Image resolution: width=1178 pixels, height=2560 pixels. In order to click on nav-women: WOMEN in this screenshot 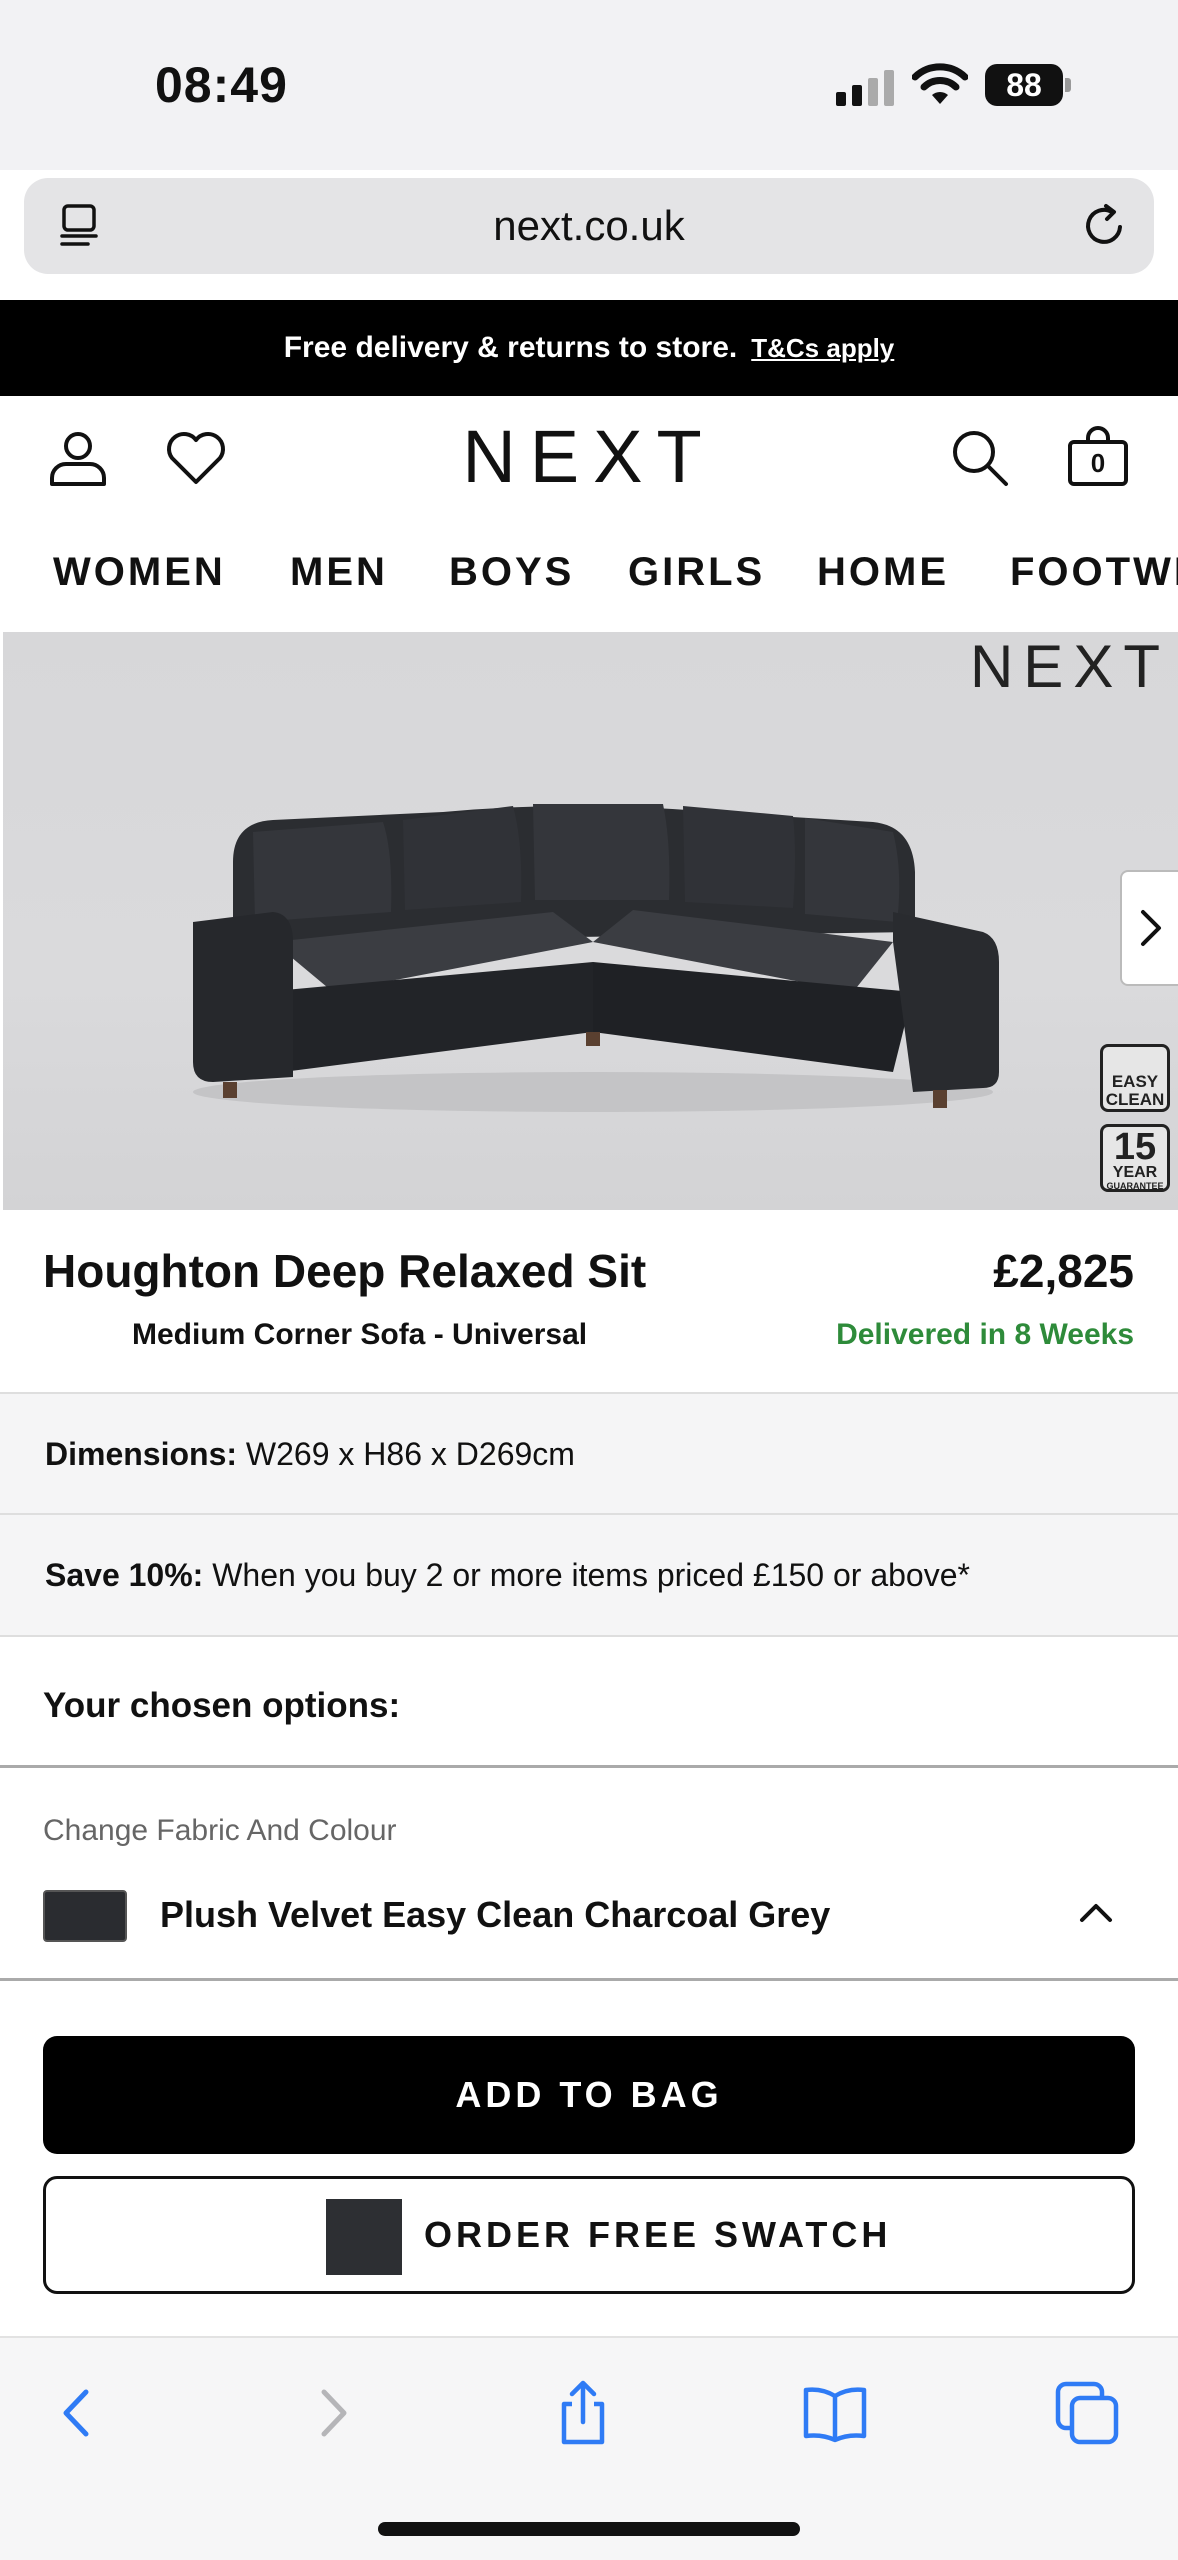, I will do `click(139, 572)`.